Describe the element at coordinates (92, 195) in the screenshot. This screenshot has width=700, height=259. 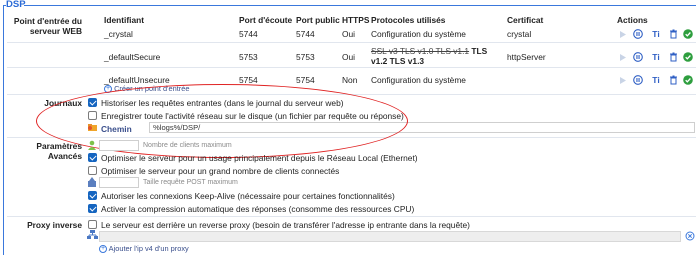
I see `keepalive-checkbox` at that location.